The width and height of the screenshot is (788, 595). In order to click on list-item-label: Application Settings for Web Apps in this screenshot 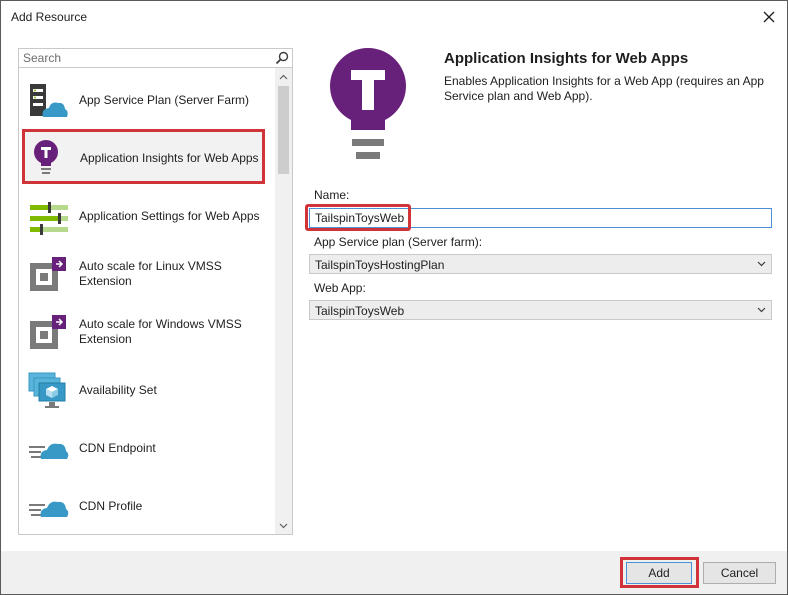, I will do `click(169, 216)`.